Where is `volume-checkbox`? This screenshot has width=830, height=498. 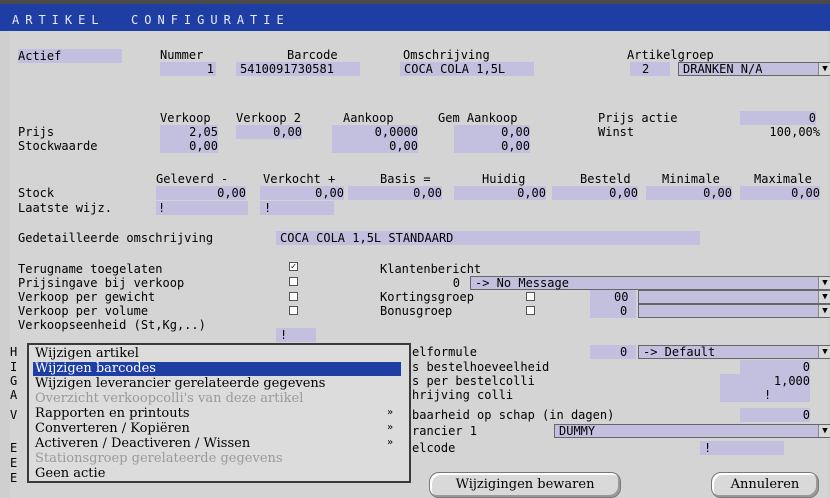
volume-checkbox is located at coordinates (293, 310).